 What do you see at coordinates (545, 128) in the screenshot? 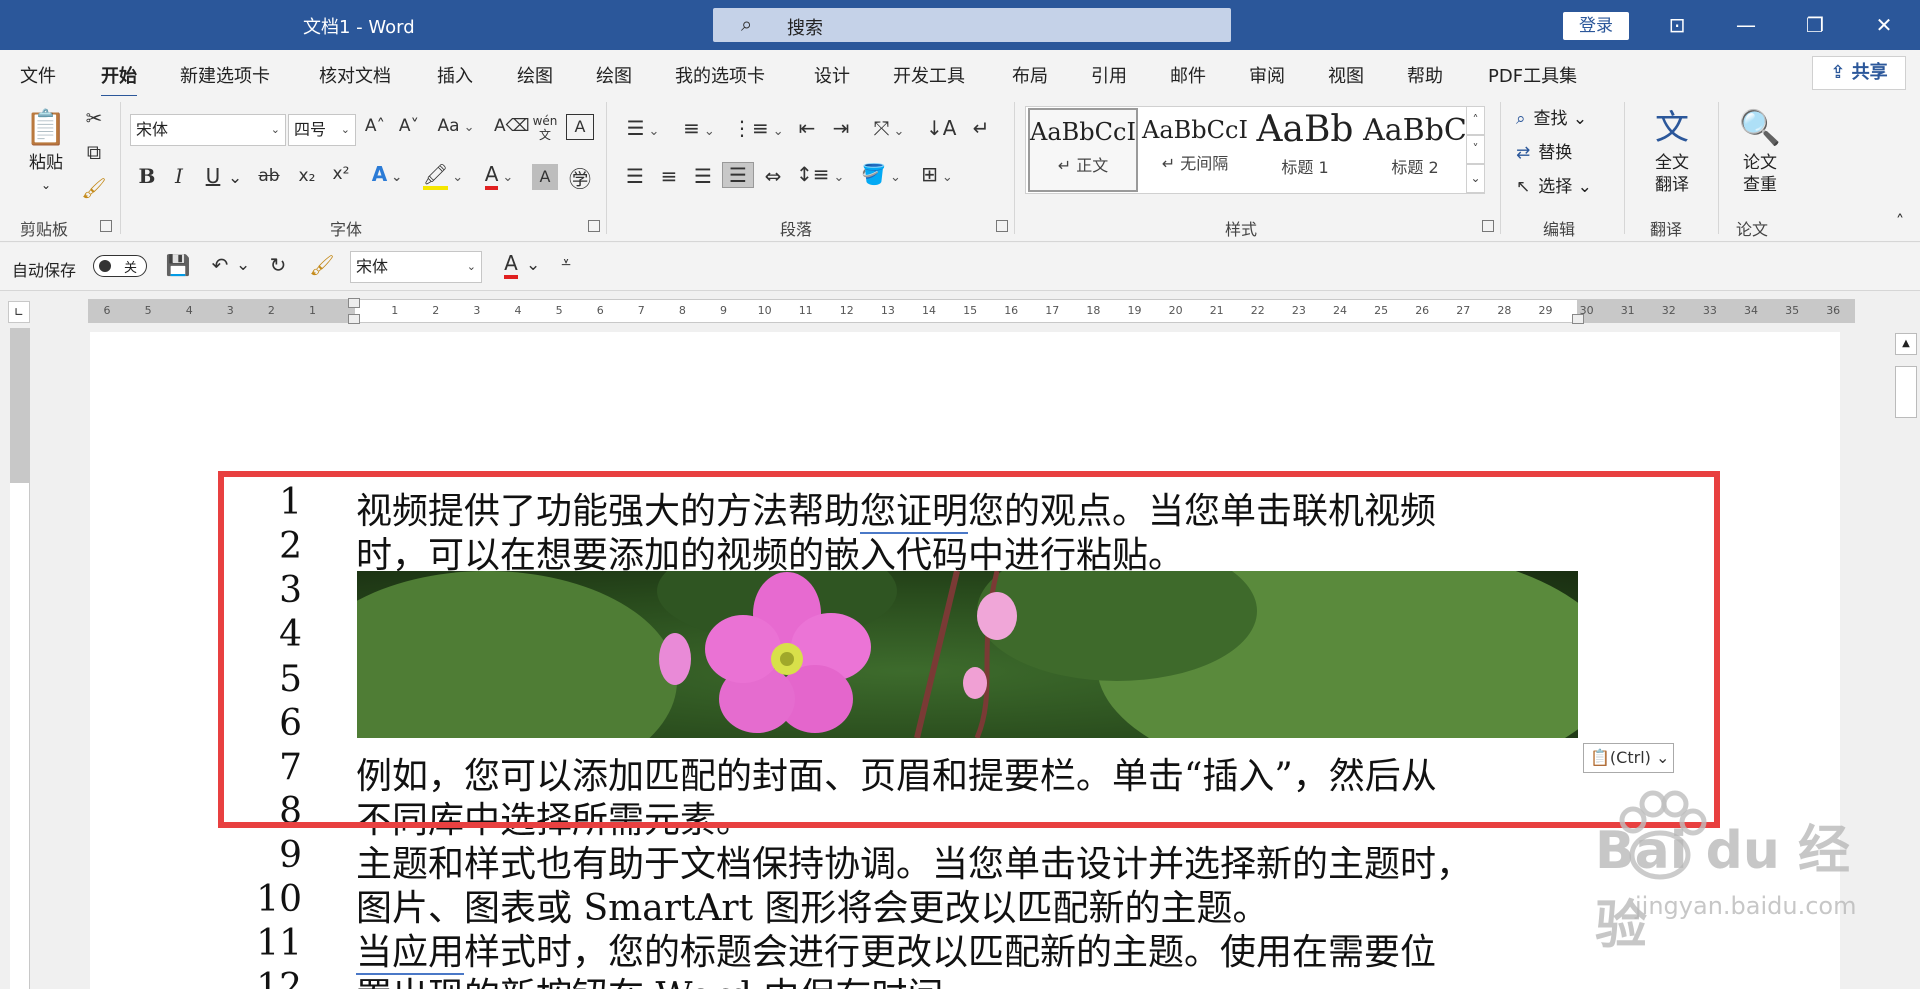
I see `phonetic-guide-icon: wén 文` at bounding box center [545, 128].